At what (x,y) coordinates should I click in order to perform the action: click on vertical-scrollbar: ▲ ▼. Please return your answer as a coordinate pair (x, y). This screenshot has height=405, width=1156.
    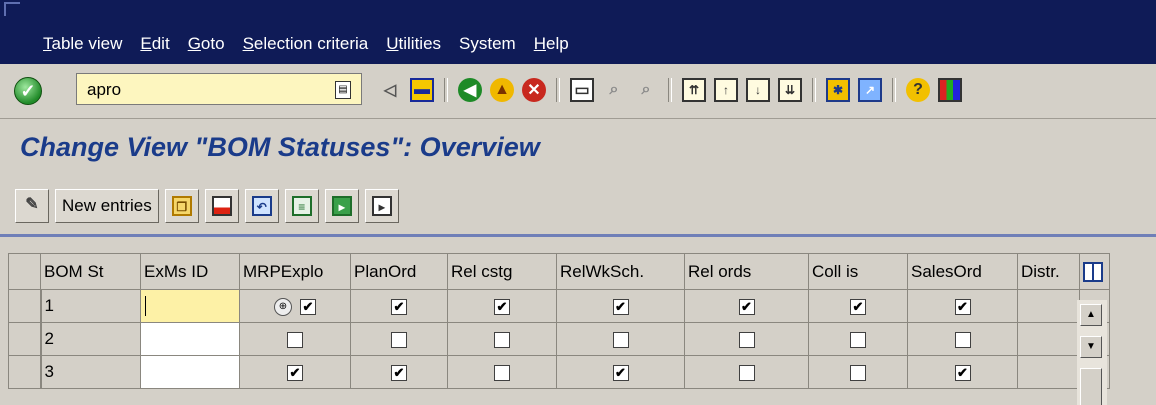
    Looking at the image, I should click on (1092, 352).